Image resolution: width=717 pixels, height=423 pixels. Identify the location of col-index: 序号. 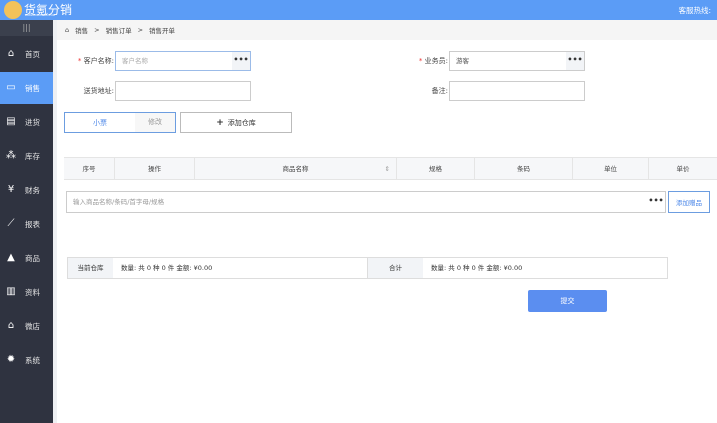
(89, 168).